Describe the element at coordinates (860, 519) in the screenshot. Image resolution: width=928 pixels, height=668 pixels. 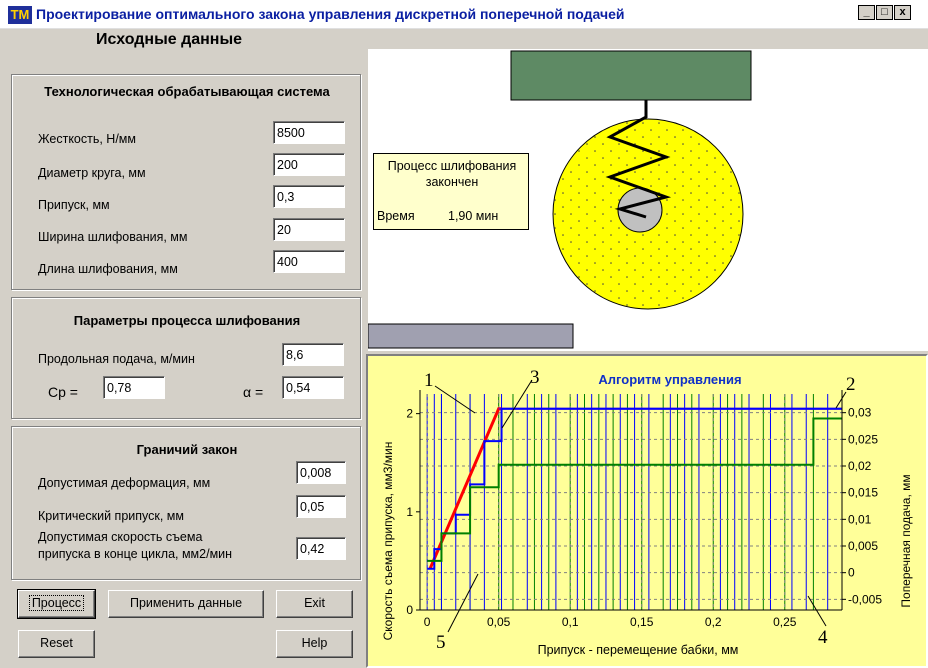
I see `y-right-tick-label: 0,01` at that location.